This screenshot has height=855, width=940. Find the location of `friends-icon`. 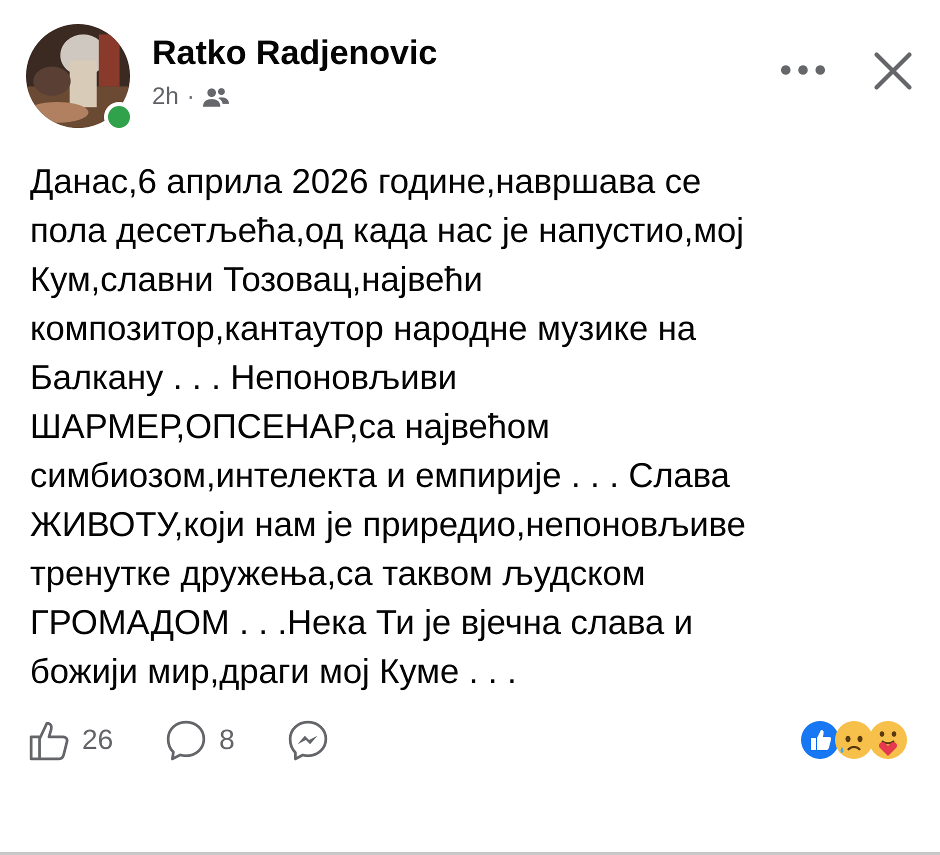

friends-icon is located at coordinates (215, 97).